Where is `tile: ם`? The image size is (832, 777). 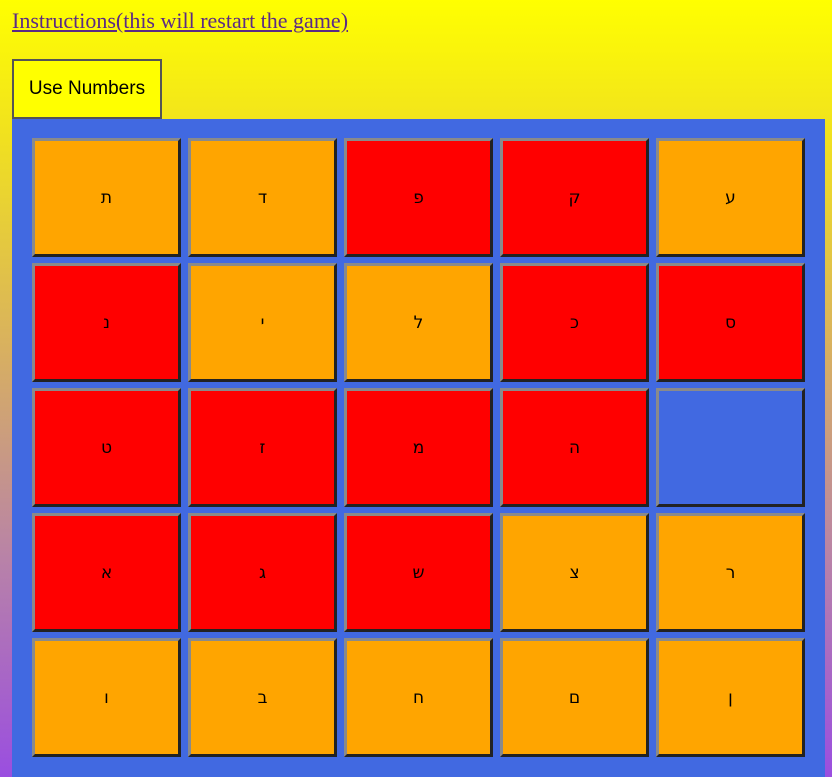
tile: ם is located at coordinates (574, 697).